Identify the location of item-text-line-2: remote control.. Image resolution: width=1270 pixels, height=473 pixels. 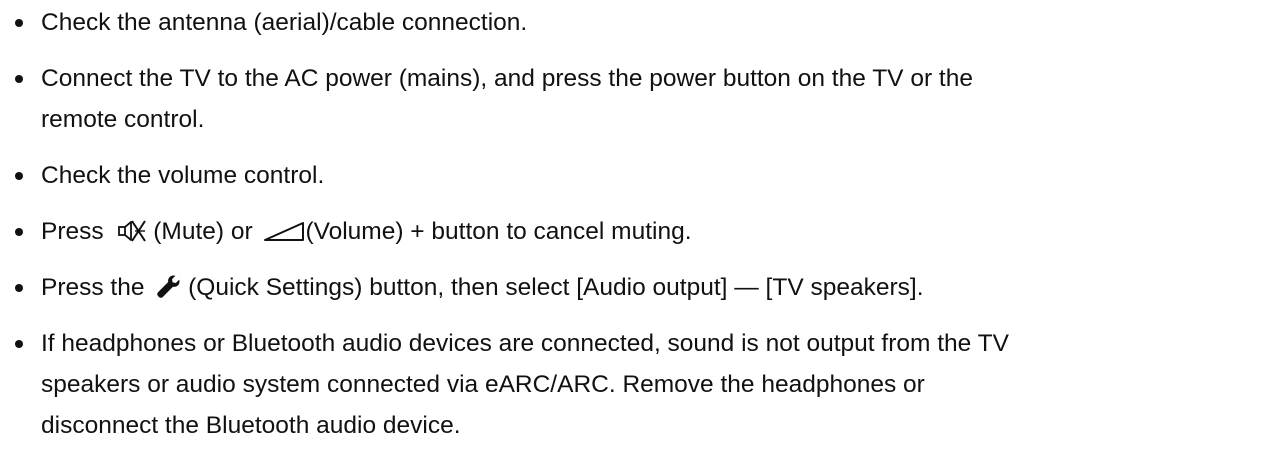
(123, 119).